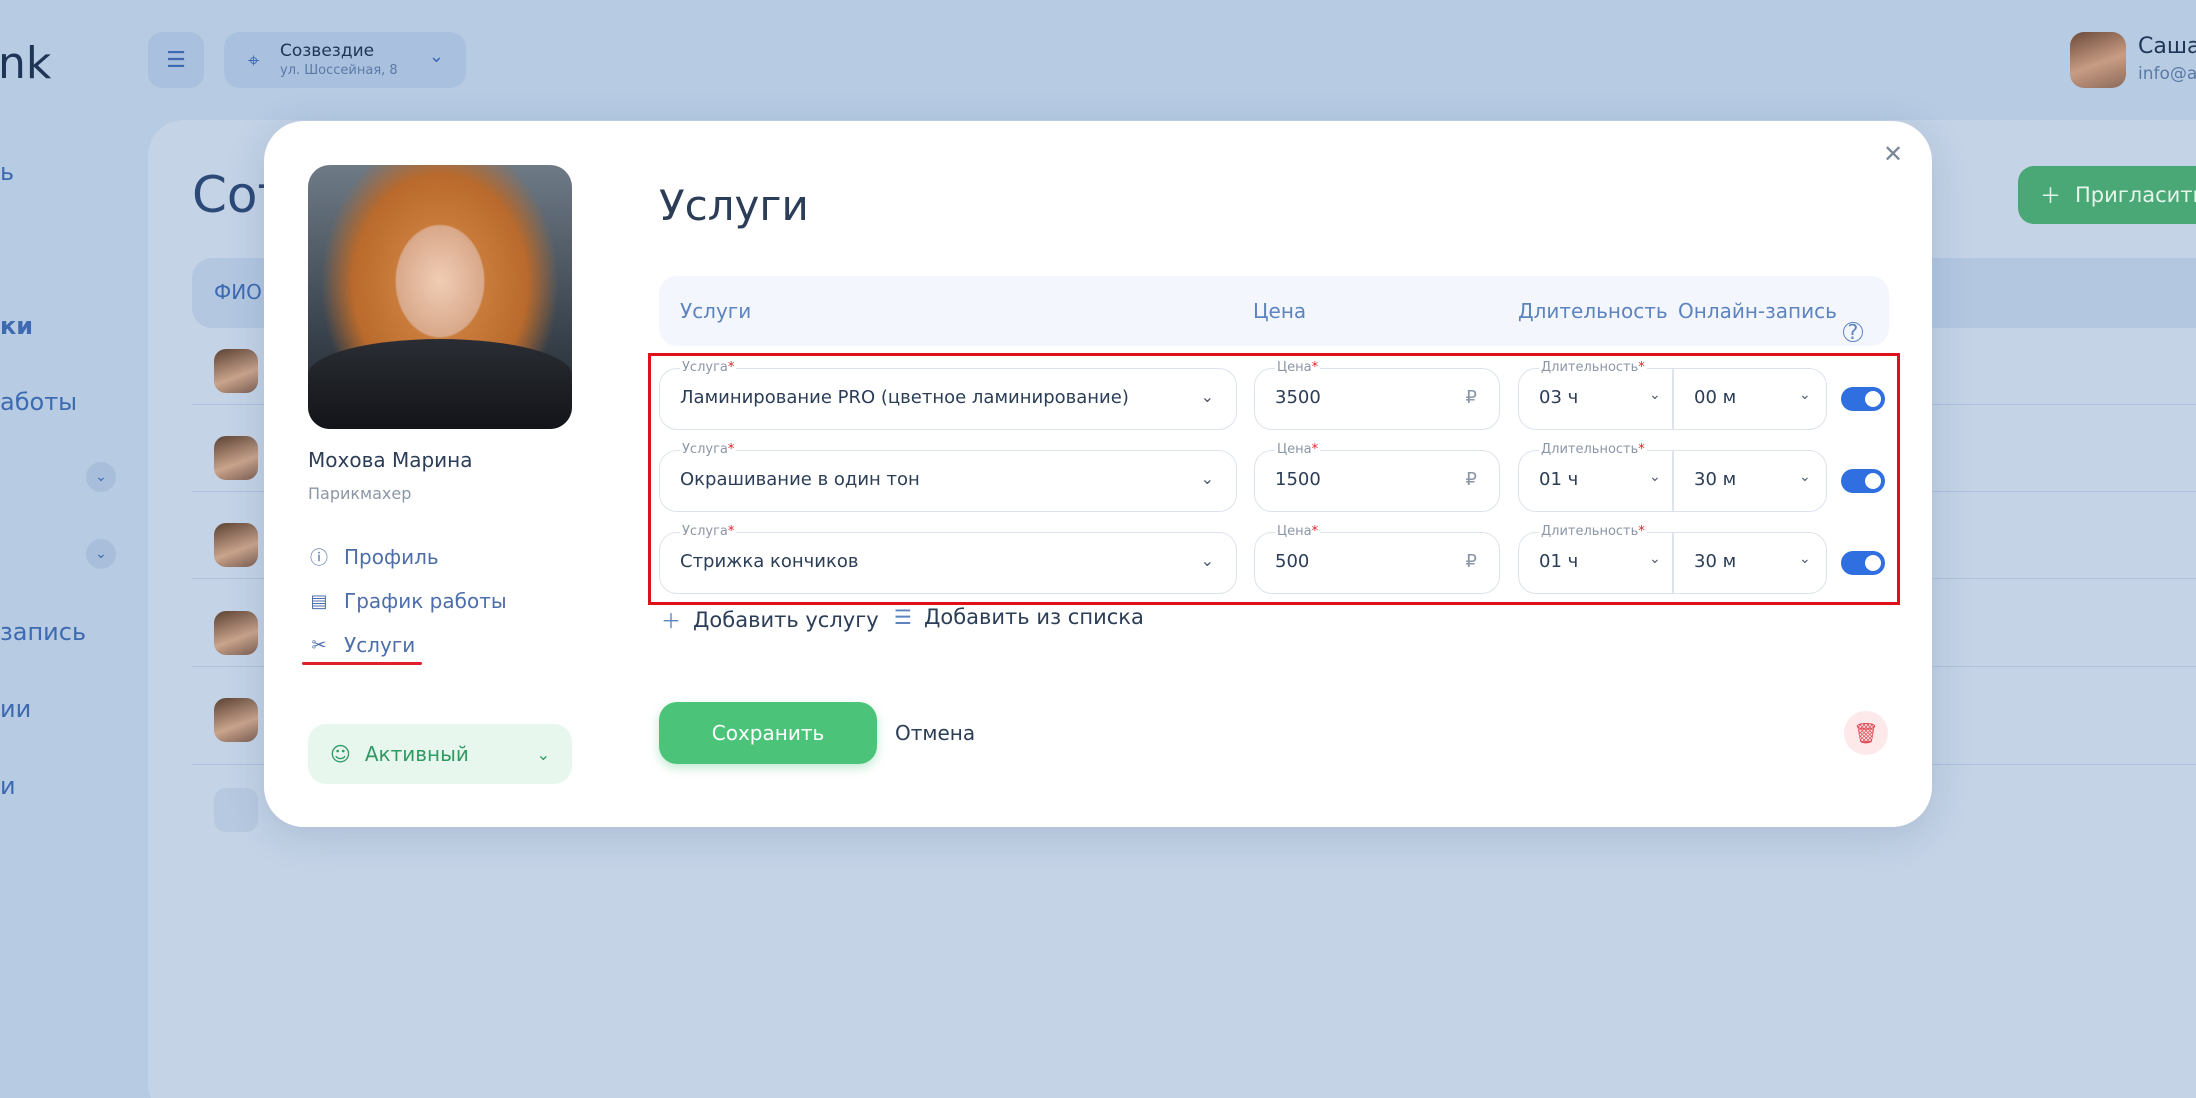  Describe the element at coordinates (786, 619) in the screenshot. I see `add-service-label: Добавить услугу` at that location.